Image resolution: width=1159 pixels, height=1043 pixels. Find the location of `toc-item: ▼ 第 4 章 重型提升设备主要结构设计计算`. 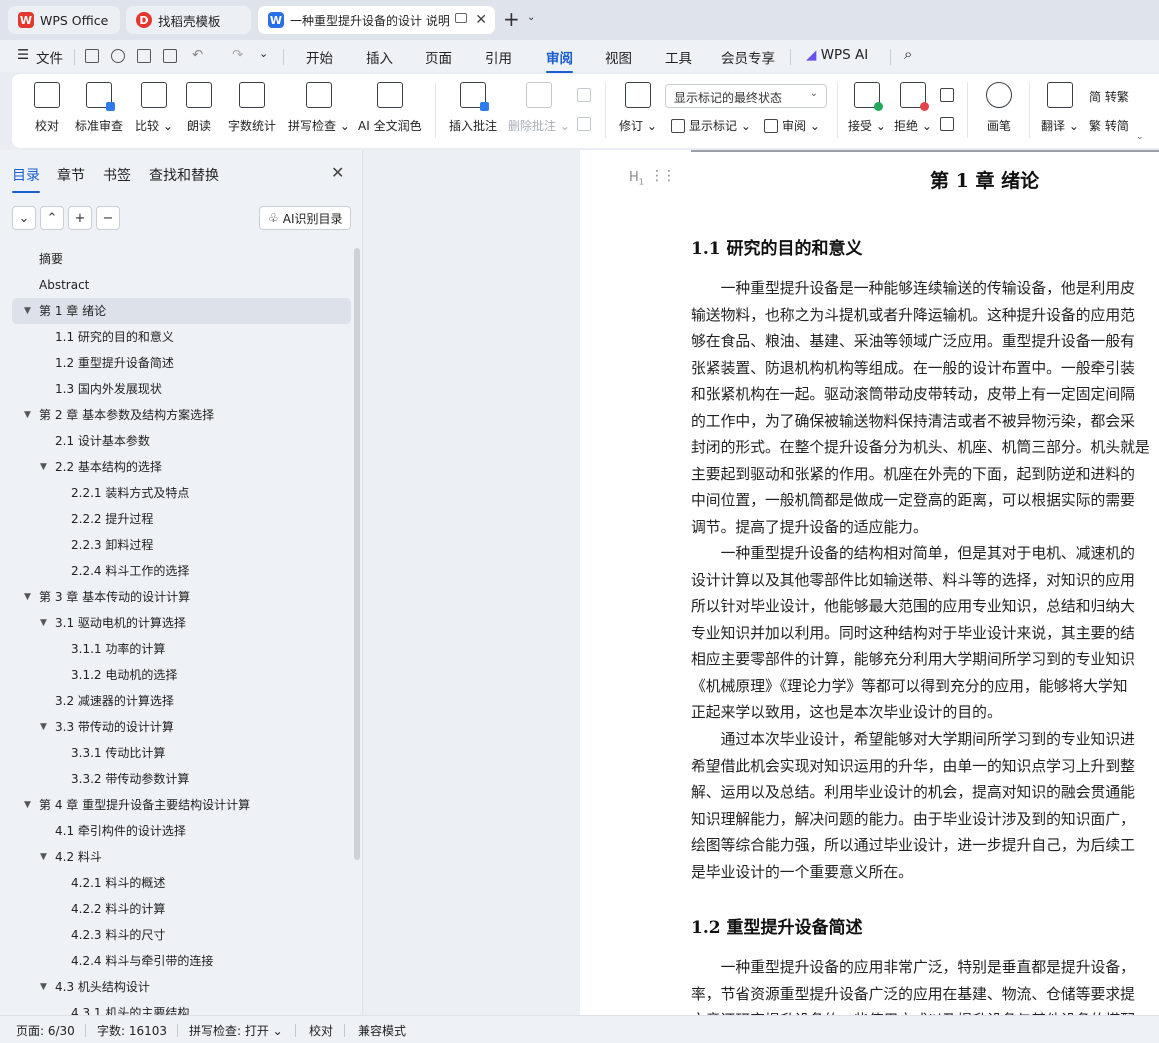

toc-item: ▼ 第 4 章 重型提升设备主要结构设计计算 is located at coordinates (181, 805).